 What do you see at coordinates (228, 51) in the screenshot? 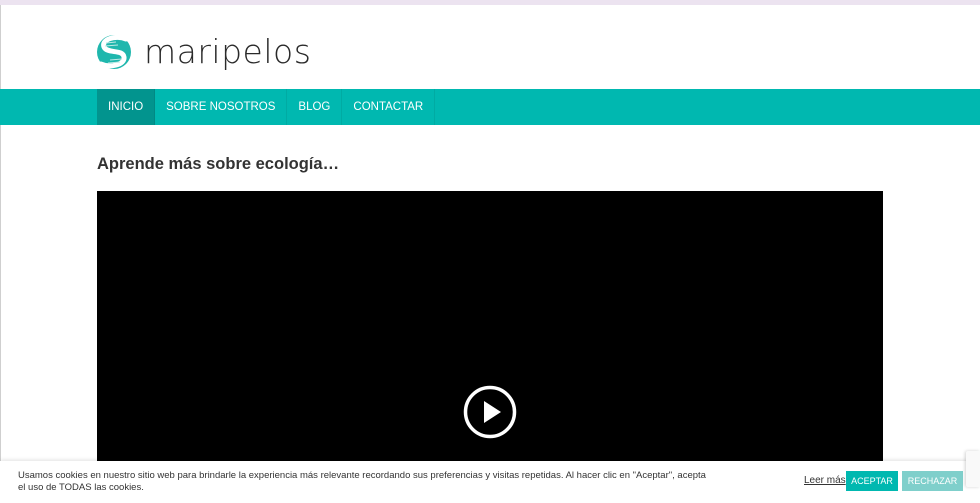
I see `site-name: maripelos` at bounding box center [228, 51].